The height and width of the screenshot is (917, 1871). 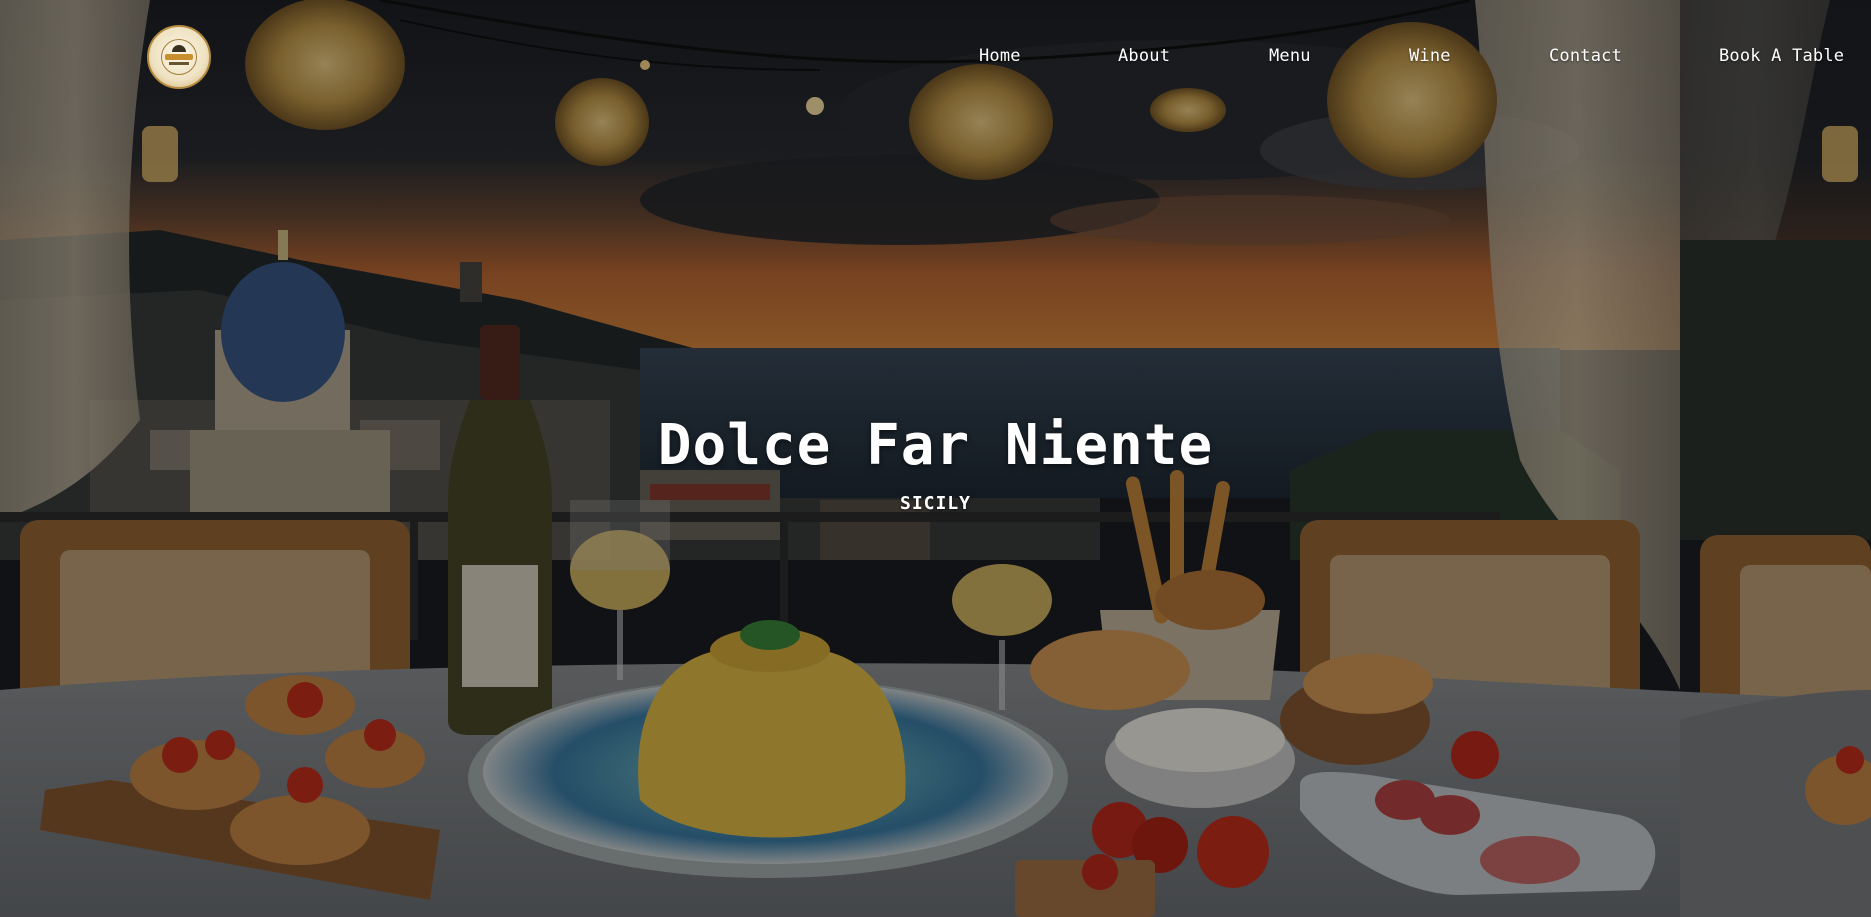 What do you see at coordinates (1000, 56) in the screenshot?
I see `nav-link-home: Home` at bounding box center [1000, 56].